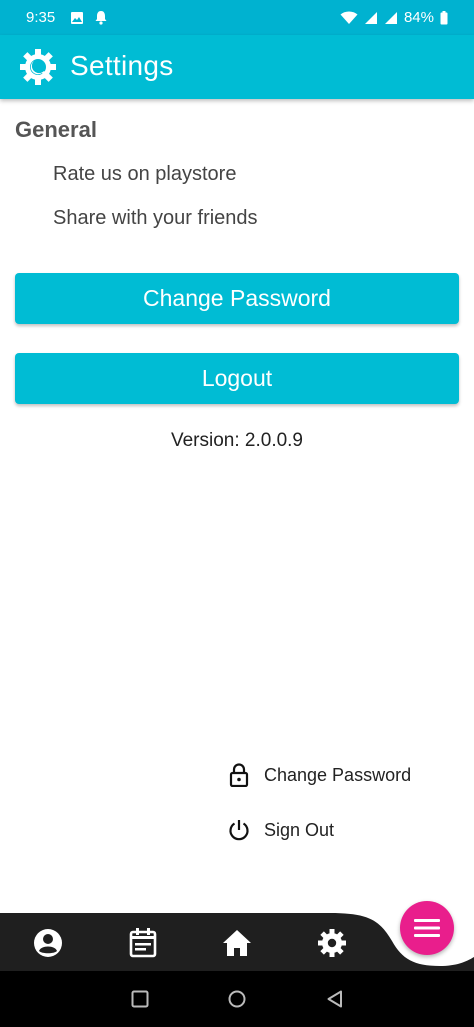  I want to click on menu-icon, so click(427, 928).